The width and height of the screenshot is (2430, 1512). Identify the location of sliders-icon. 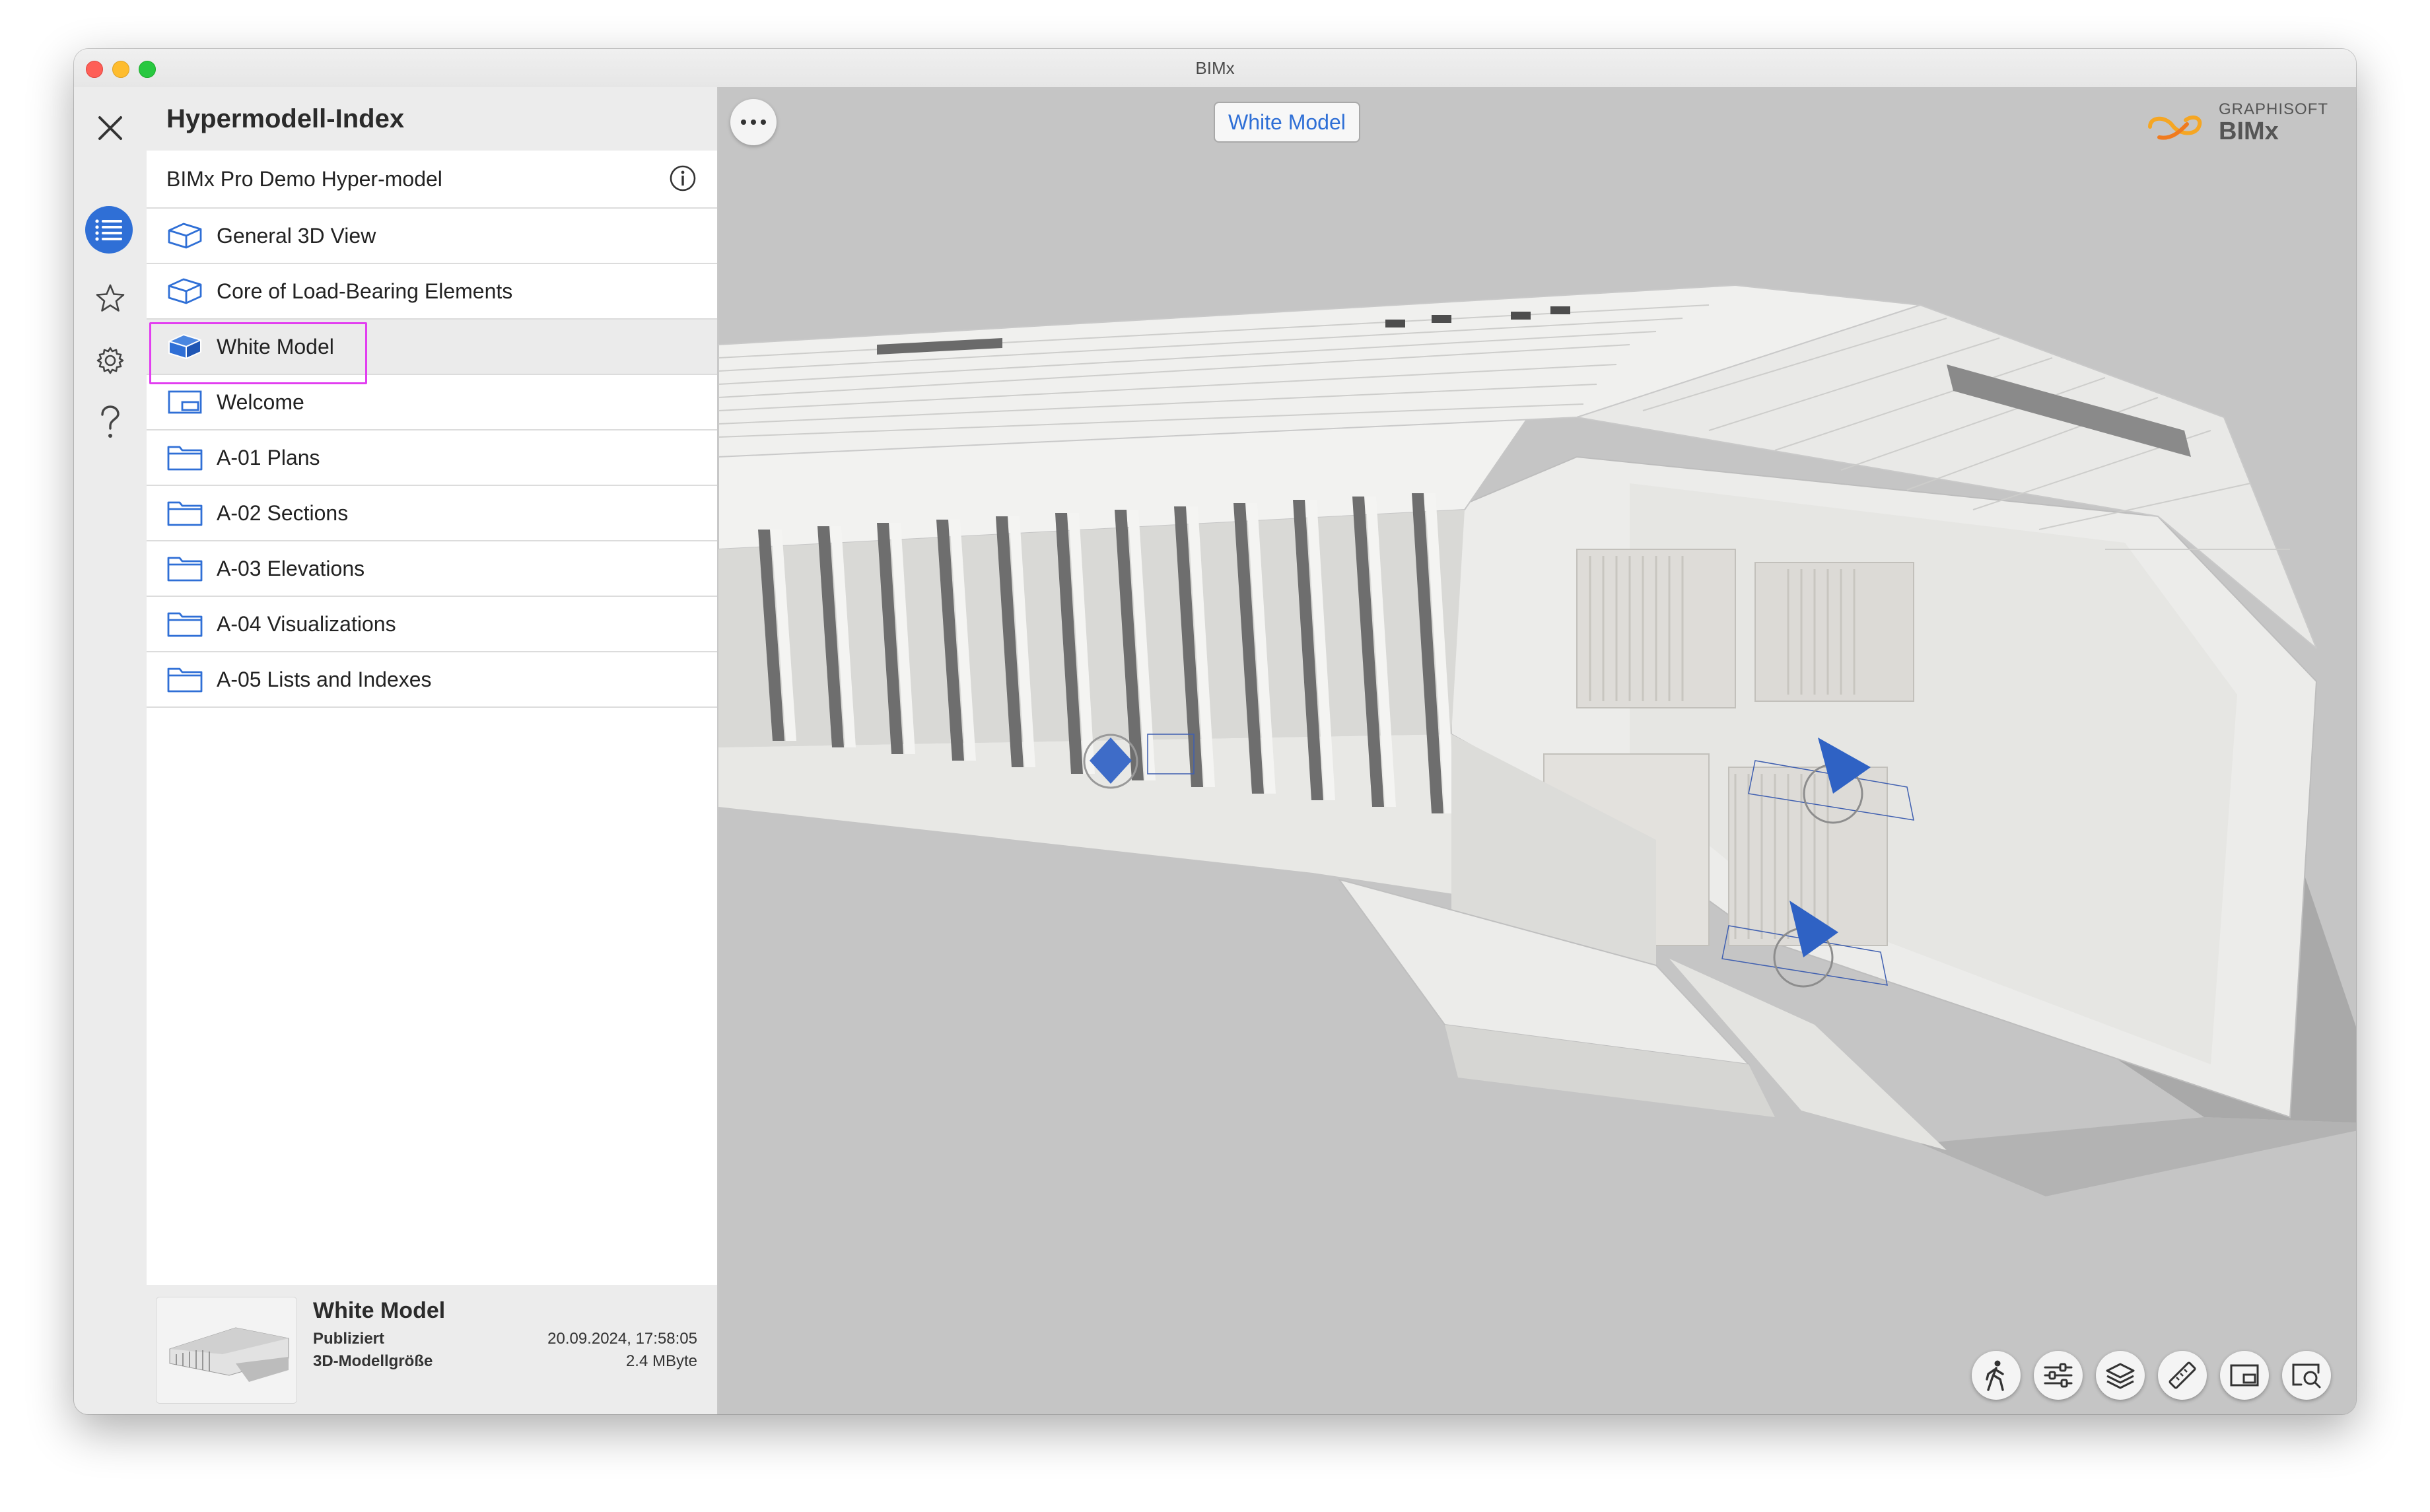
(2058, 1376).